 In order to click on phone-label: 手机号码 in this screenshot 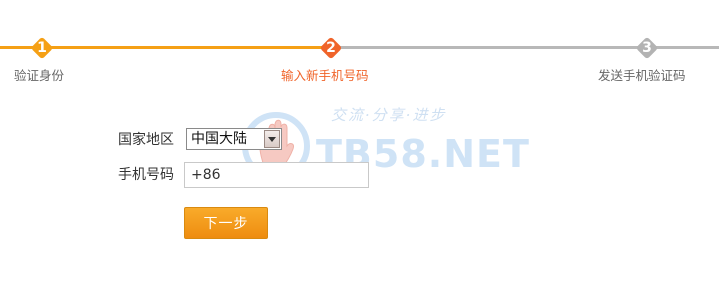, I will do `click(146, 175)`.